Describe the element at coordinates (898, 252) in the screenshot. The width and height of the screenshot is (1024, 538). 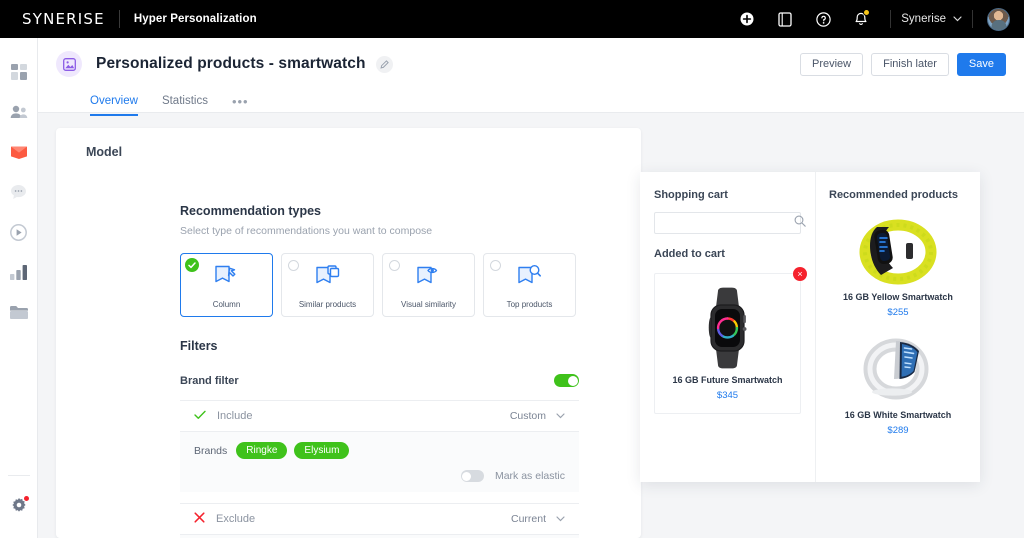
I see `product-image-yellow-smartwatch` at that location.